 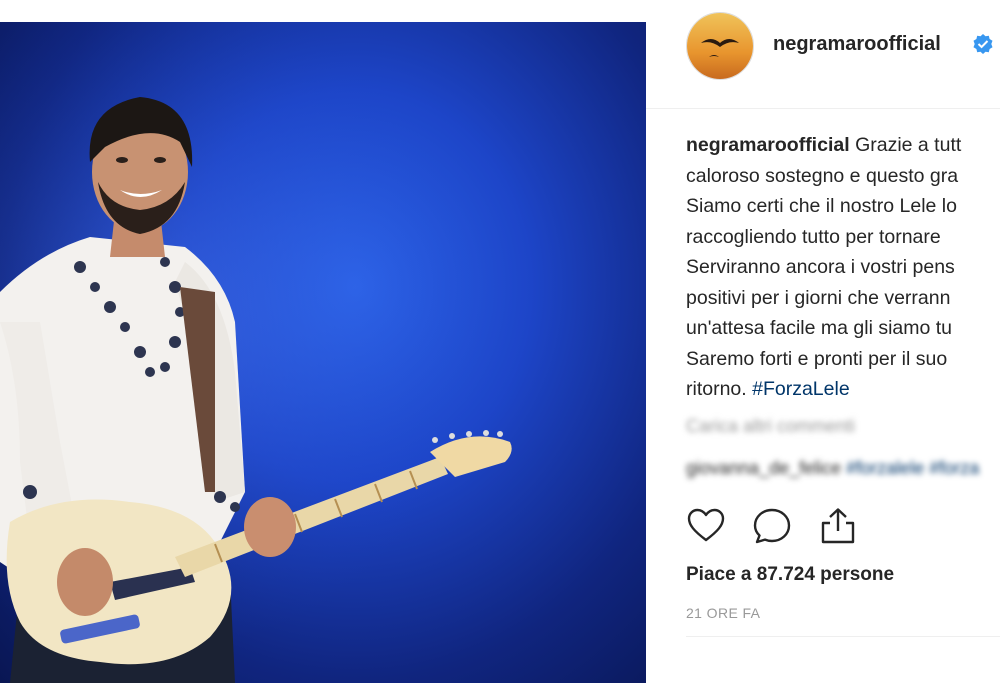 What do you see at coordinates (913, 468) in the screenshot?
I see `comment-text: #forzalele #forza` at bounding box center [913, 468].